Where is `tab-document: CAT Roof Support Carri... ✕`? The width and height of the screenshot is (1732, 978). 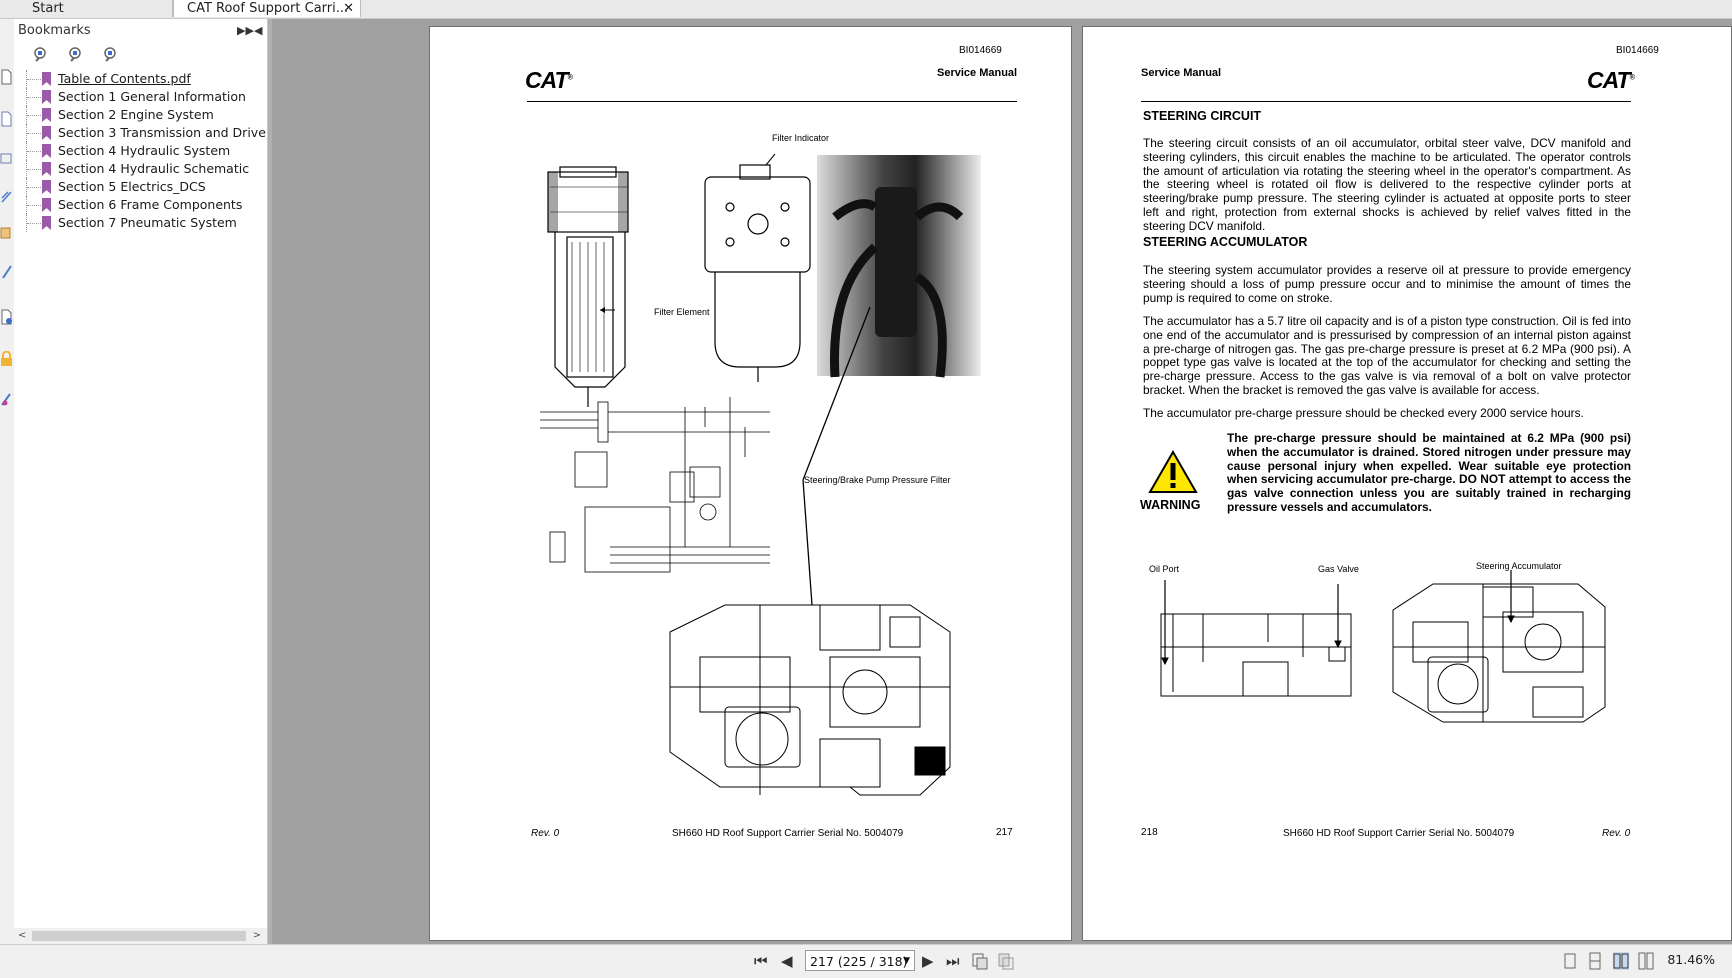
tab-document: CAT Roof Support Carri... ✕ is located at coordinates (267, 8).